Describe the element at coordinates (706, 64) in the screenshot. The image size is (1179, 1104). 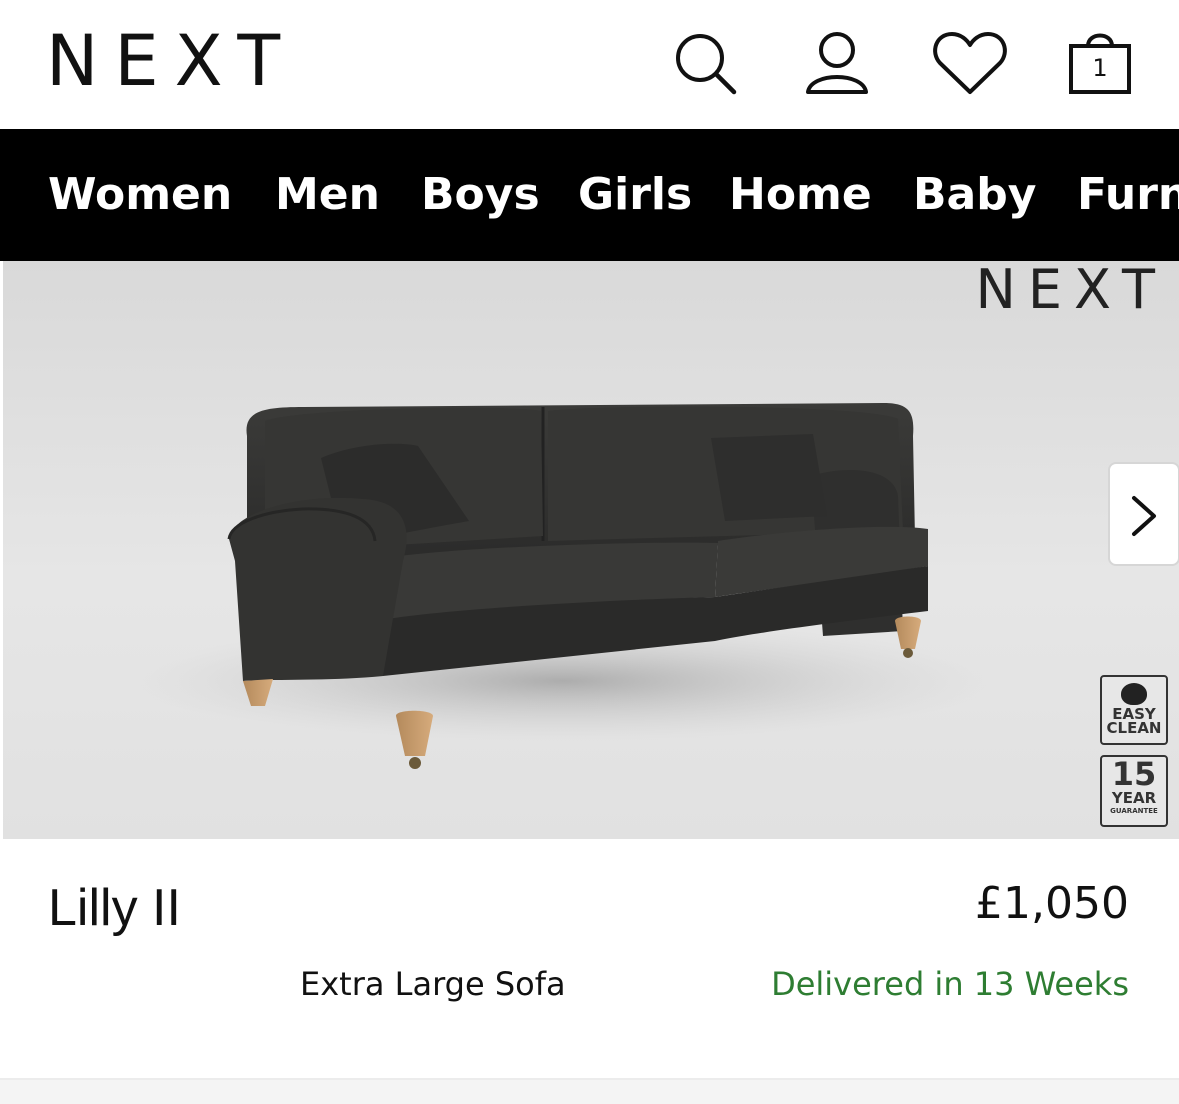
I see `search-icon` at that location.